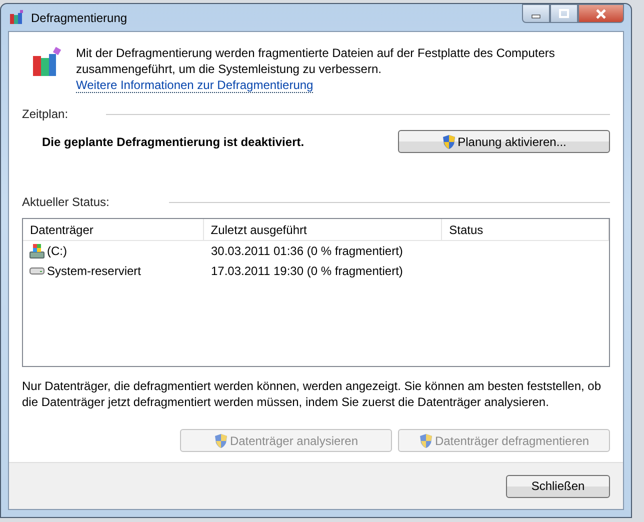  I want to click on window-title: Defragmentierung, so click(79, 17).